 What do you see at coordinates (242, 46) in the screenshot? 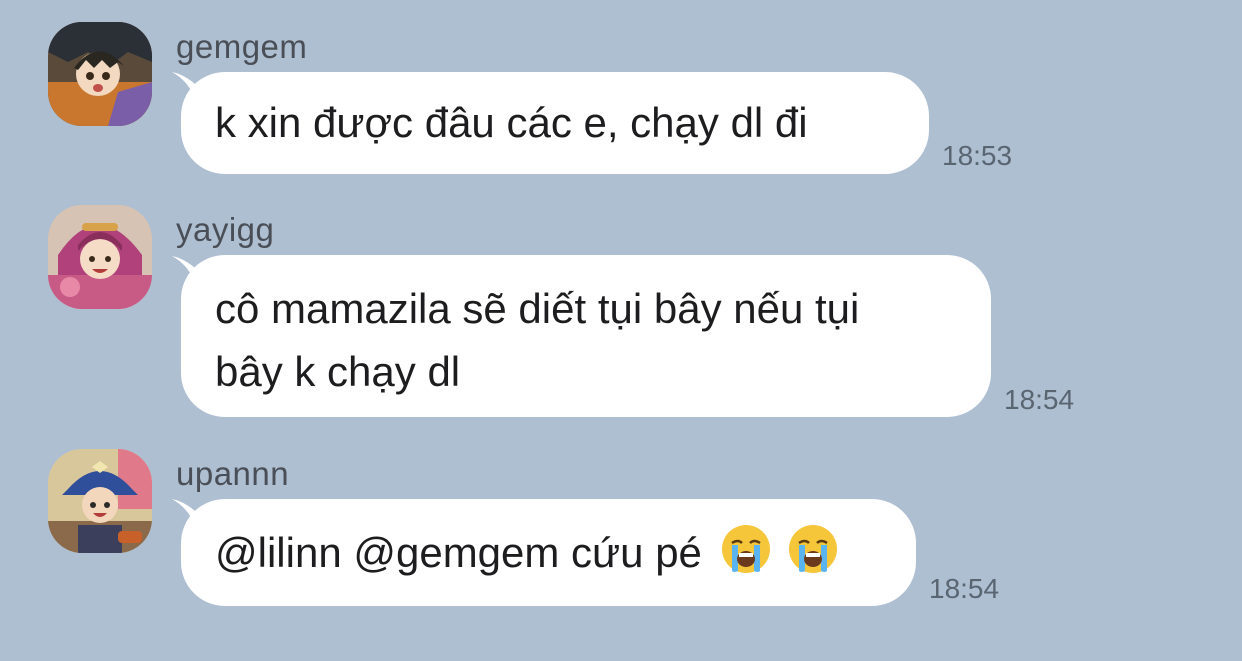
I see `sender-name: gemgem` at bounding box center [242, 46].